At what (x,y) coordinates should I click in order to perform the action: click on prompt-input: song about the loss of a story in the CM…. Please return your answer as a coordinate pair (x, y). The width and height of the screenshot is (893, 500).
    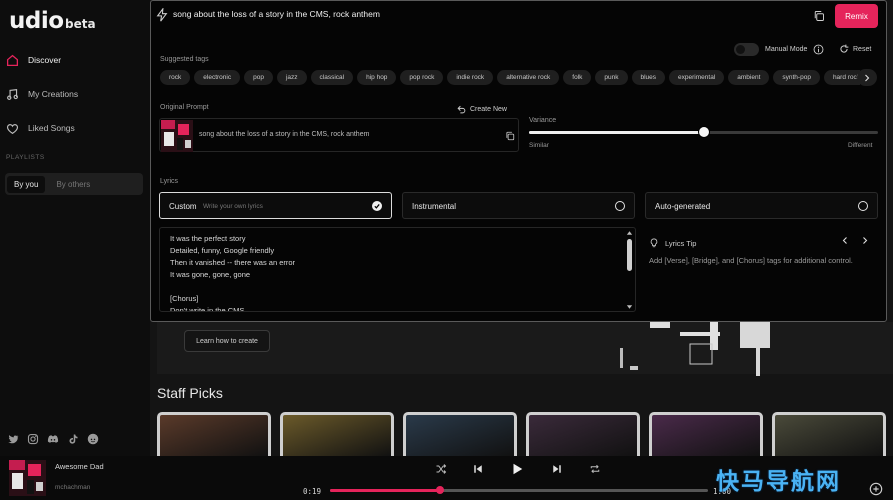
    Looking at the image, I should click on (276, 14).